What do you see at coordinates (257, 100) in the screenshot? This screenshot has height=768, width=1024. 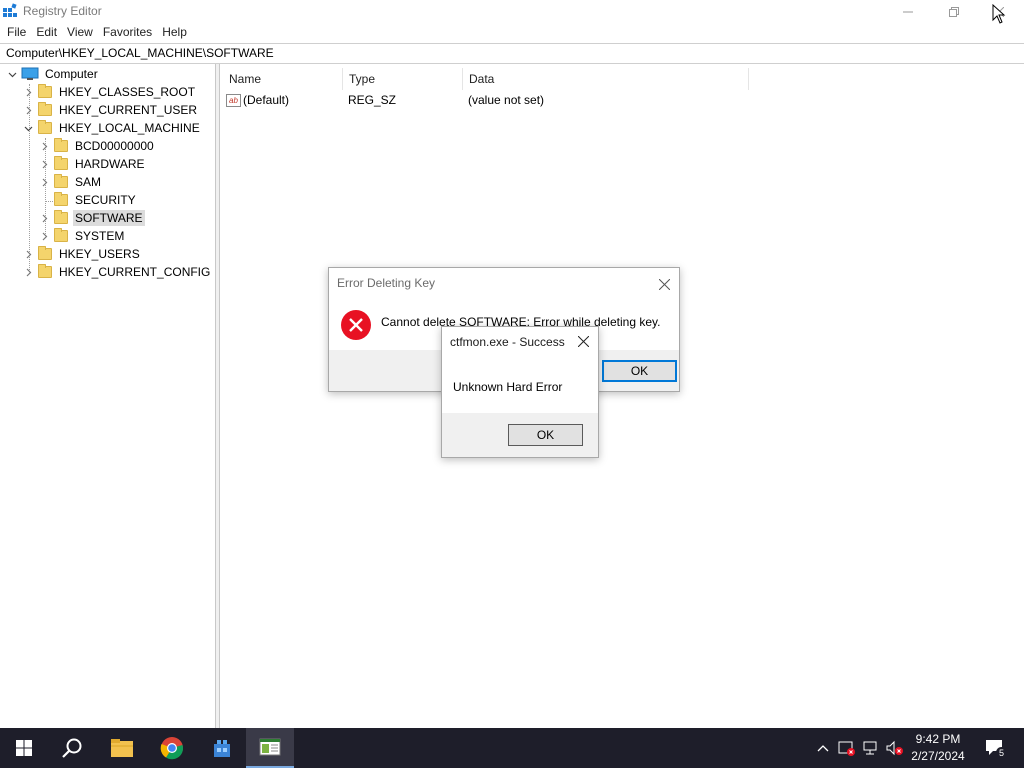 I see `table-row: ab (Default)` at bounding box center [257, 100].